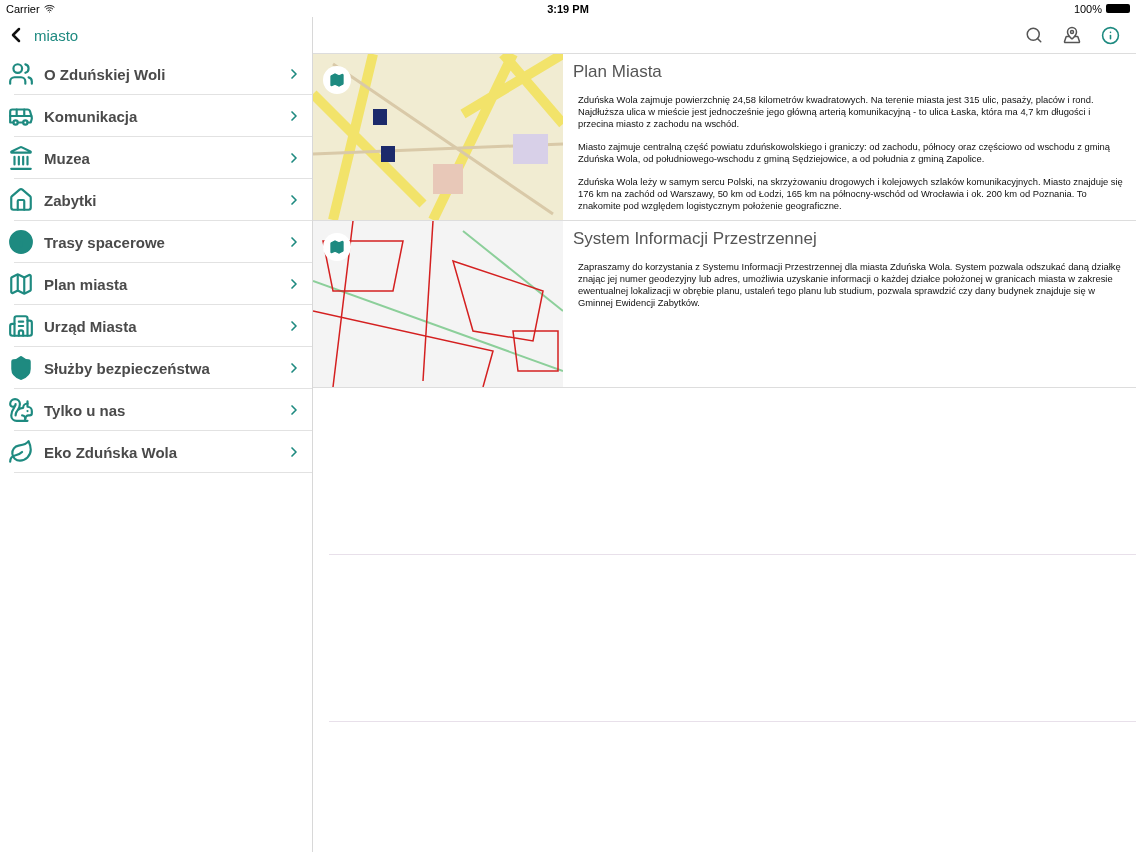 The width and height of the screenshot is (1136, 852). What do you see at coordinates (156, 200) in the screenshot?
I see `menu-item: Zabytki` at bounding box center [156, 200].